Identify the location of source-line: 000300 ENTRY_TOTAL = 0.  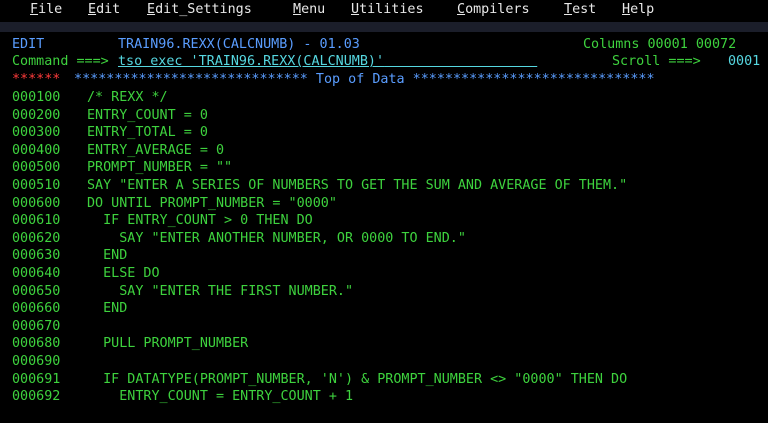
(384, 133).